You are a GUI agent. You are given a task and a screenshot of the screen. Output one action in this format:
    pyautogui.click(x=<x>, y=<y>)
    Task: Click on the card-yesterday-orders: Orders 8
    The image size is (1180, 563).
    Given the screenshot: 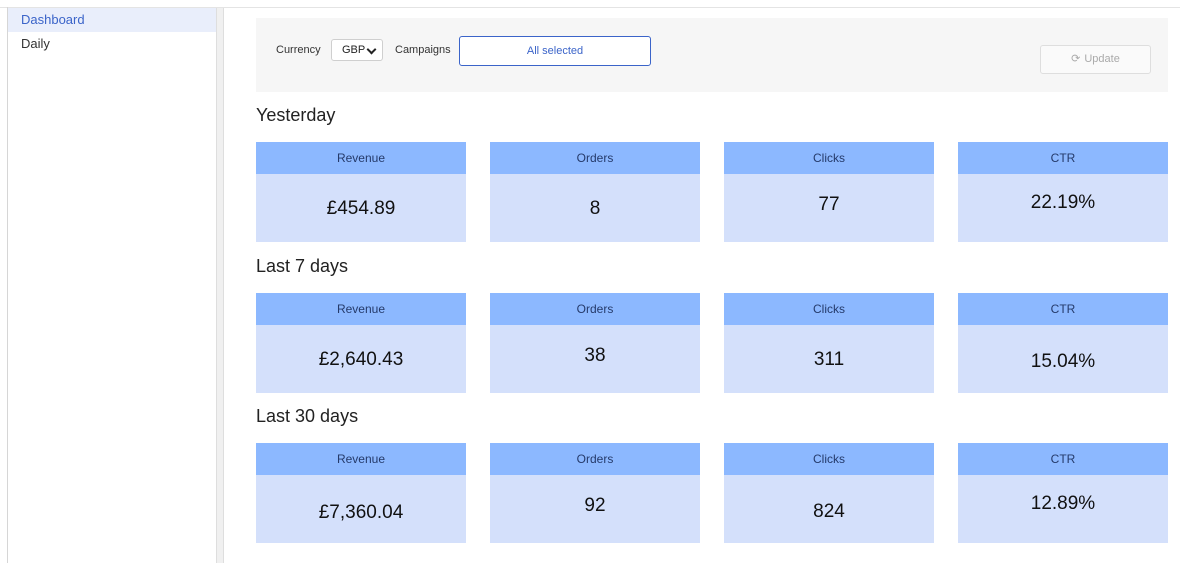 What is the action you would take?
    pyautogui.click(x=595, y=192)
    